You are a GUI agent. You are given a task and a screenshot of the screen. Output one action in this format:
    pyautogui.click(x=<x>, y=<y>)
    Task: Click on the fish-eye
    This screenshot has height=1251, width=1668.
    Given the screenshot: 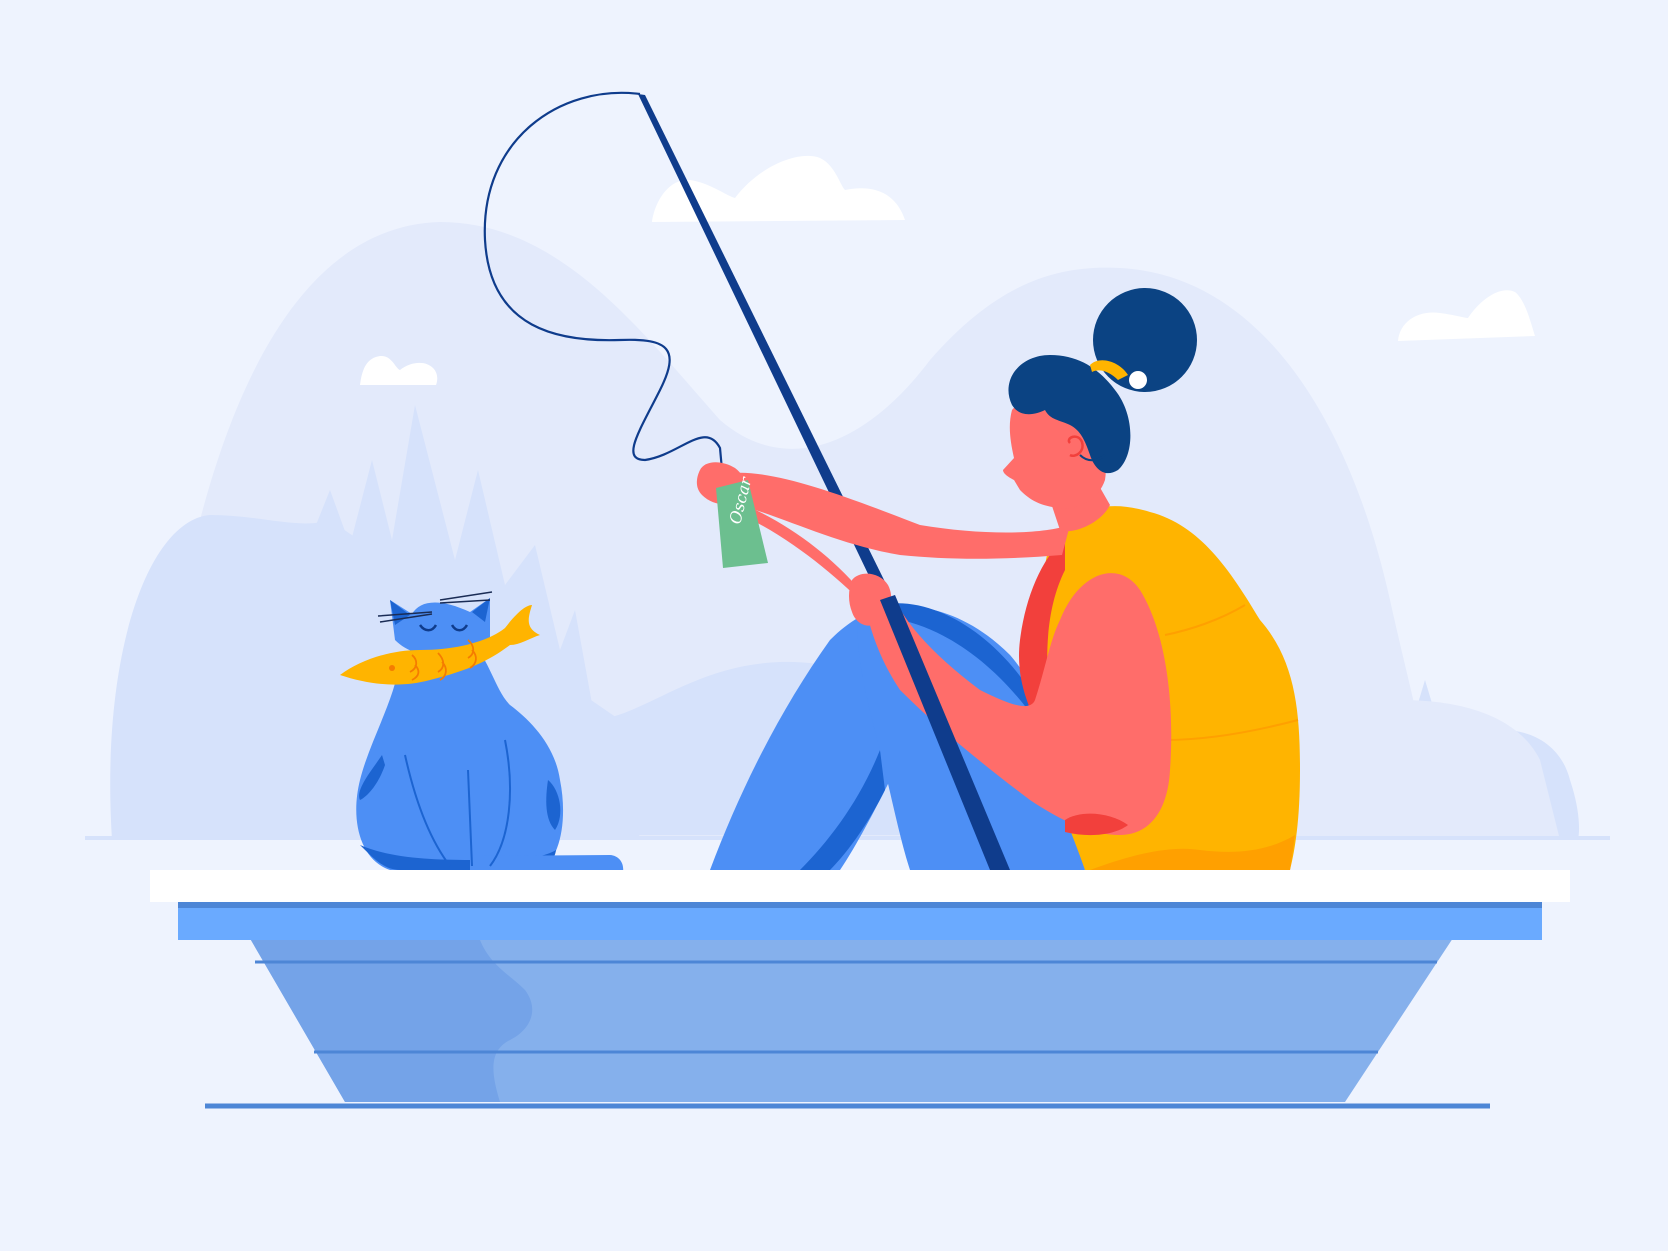 What is the action you would take?
    pyautogui.click(x=392, y=668)
    